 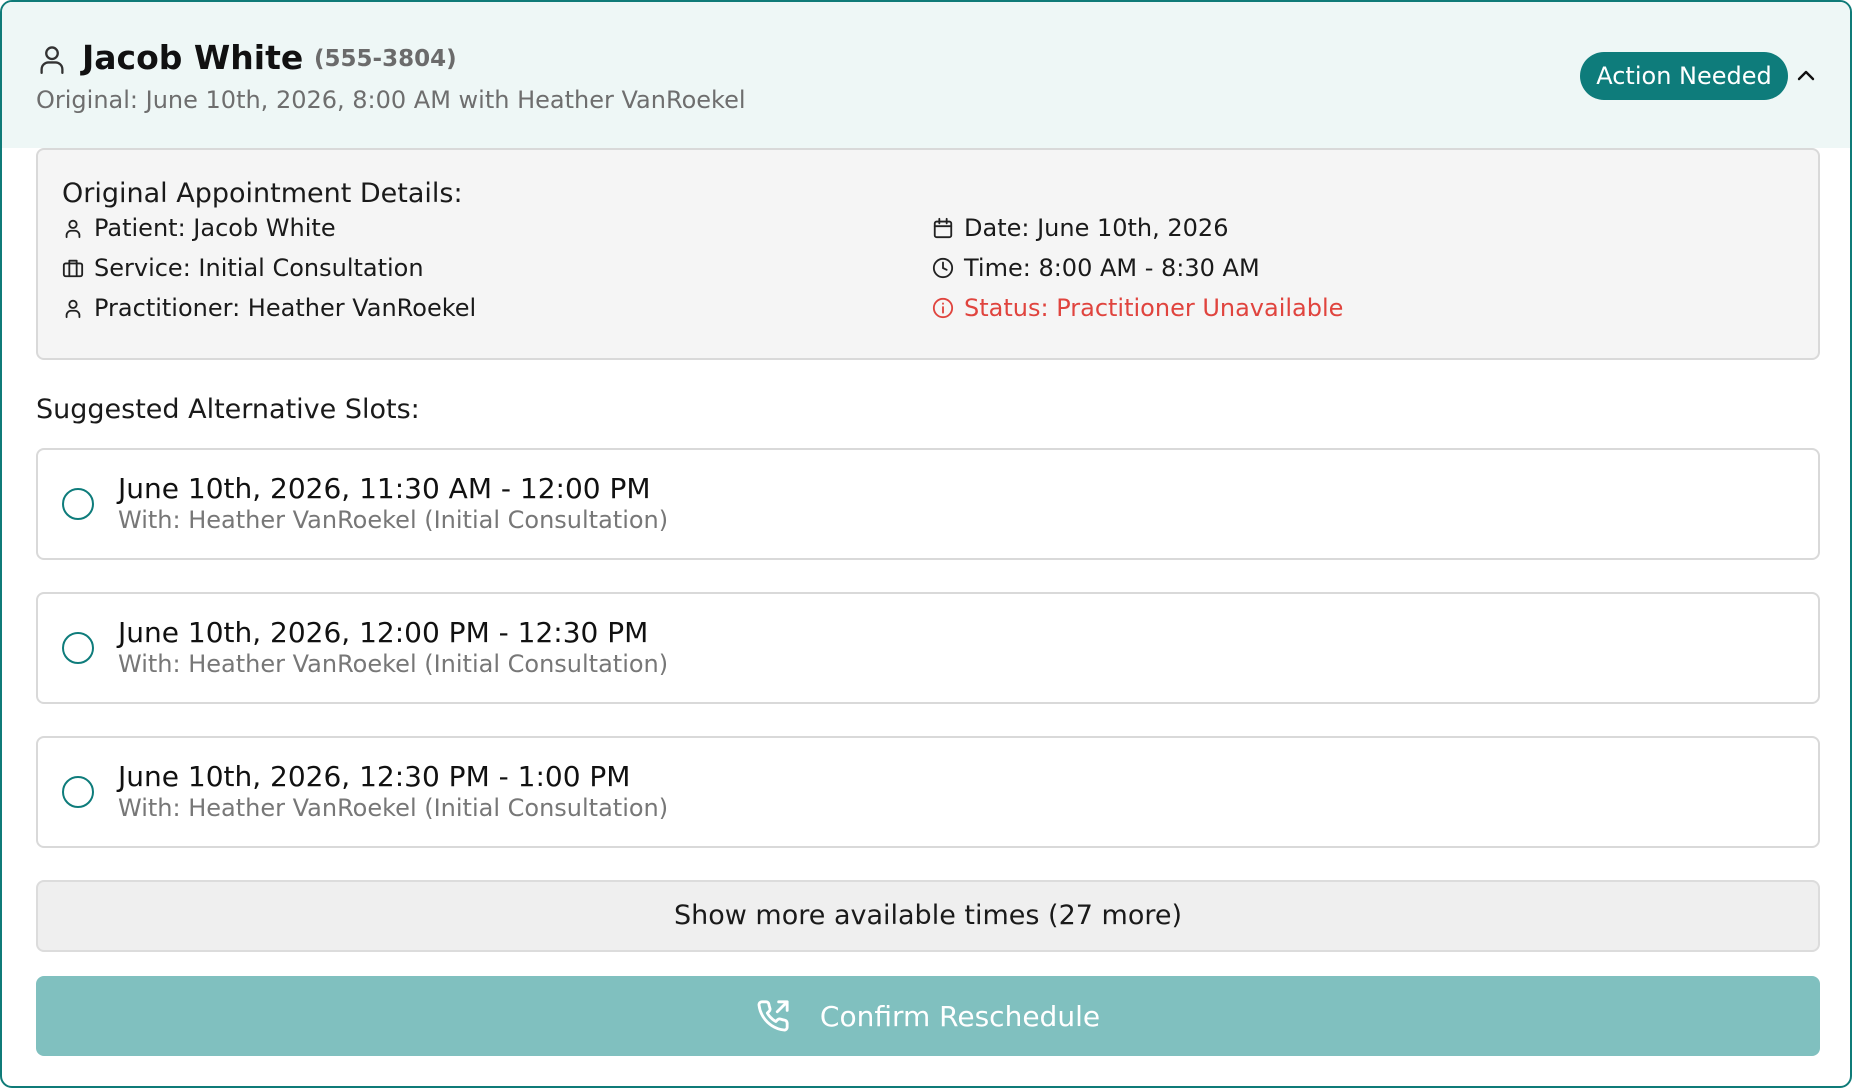 I want to click on detail-service: Service: Initial Consultation, so click(x=243, y=268).